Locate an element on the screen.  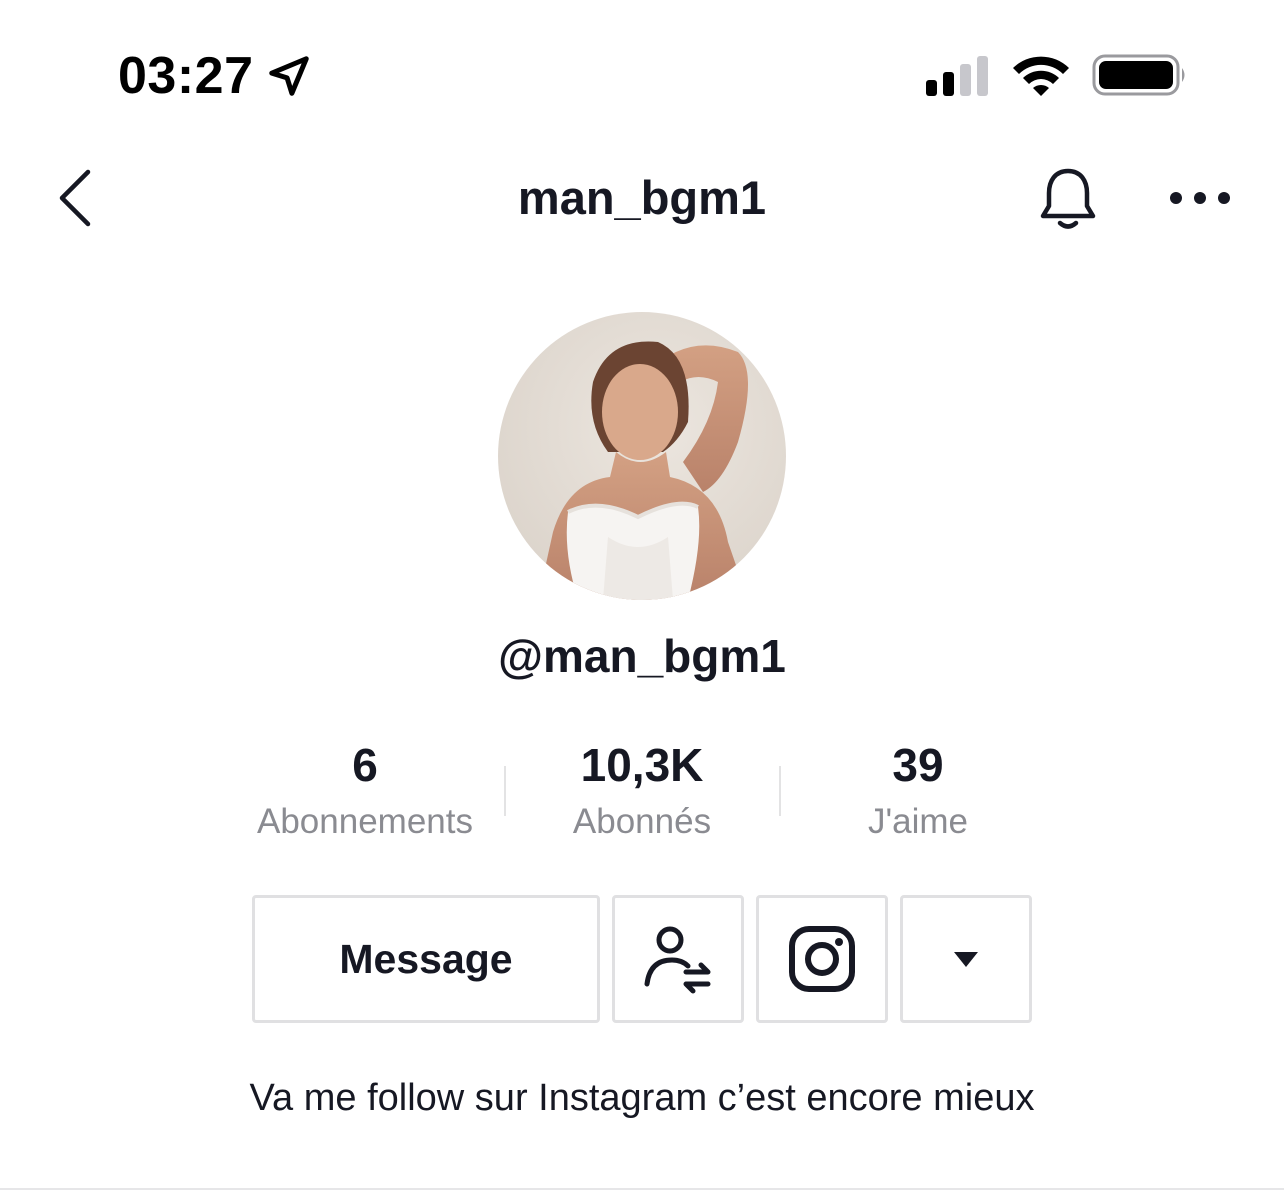
profile-avatar is located at coordinates (642, 456).